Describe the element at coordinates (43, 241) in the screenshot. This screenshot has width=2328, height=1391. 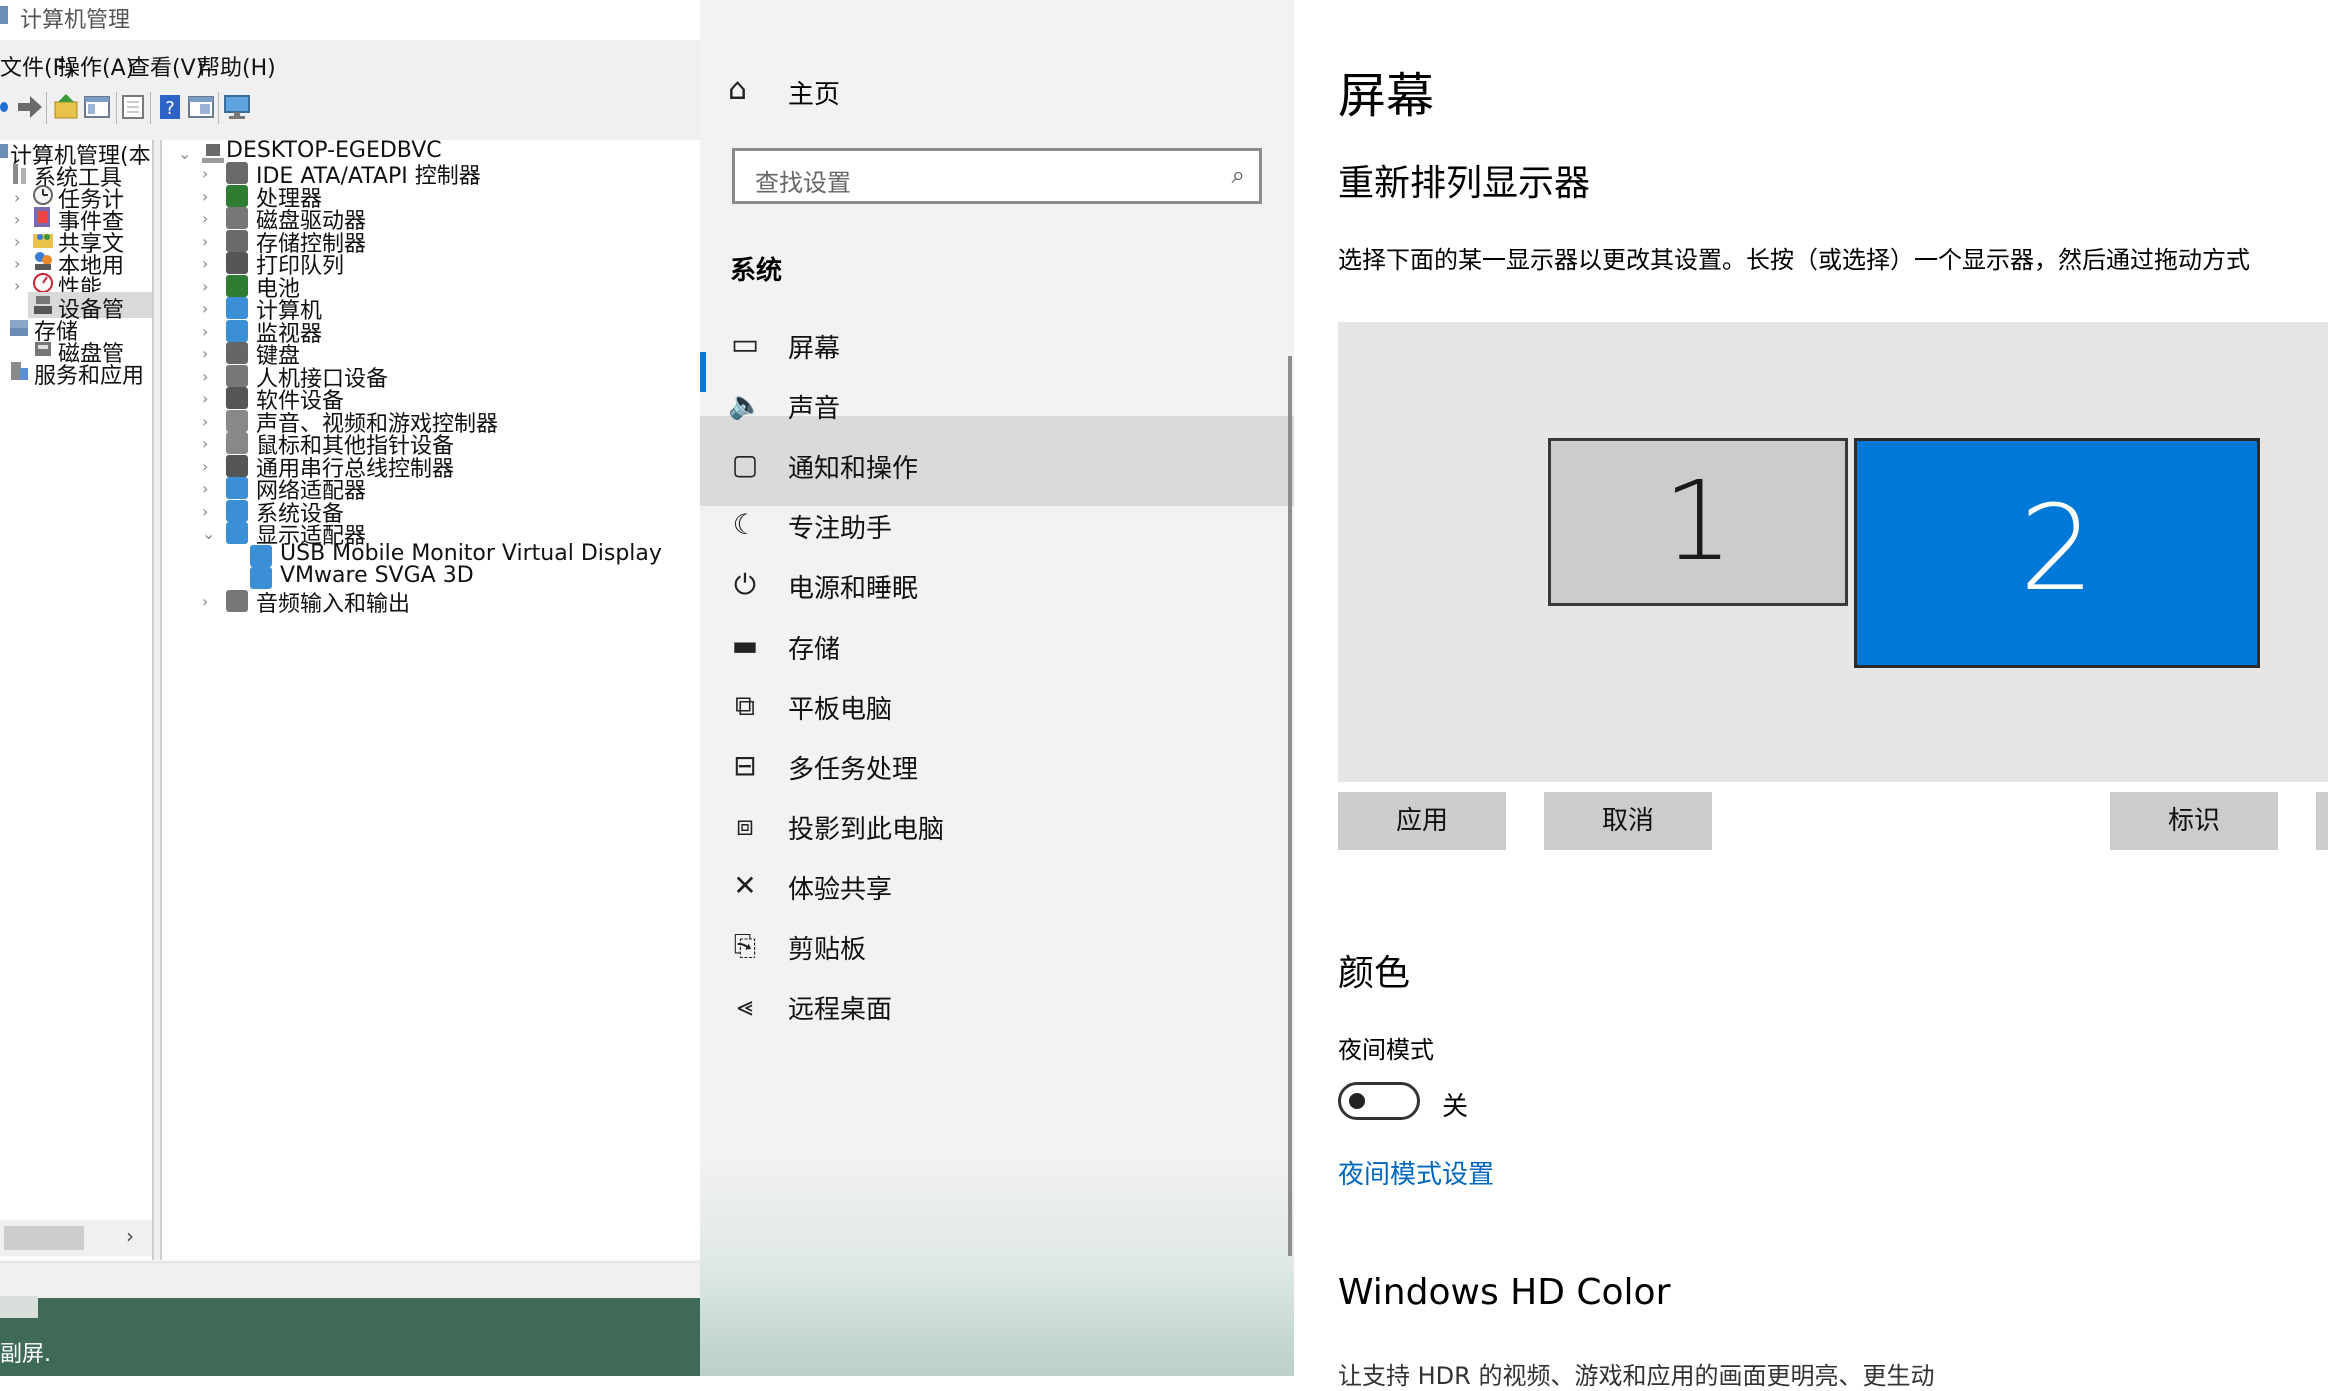
I see `shared-folders-icon` at that location.